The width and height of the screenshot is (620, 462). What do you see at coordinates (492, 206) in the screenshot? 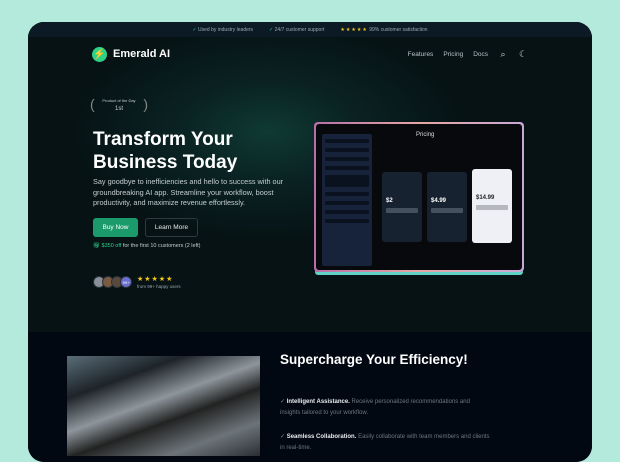
I see `pricing-card: $14.99` at bounding box center [492, 206].